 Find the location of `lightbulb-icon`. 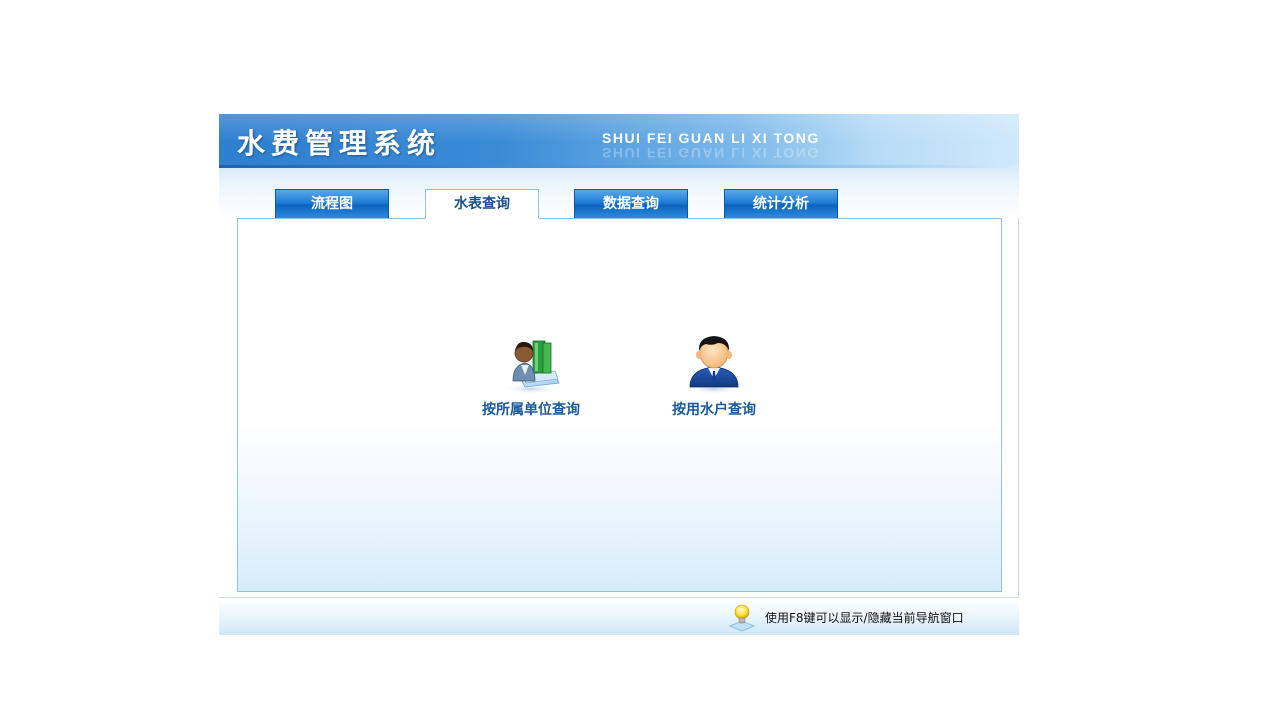

lightbulb-icon is located at coordinates (742, 617).